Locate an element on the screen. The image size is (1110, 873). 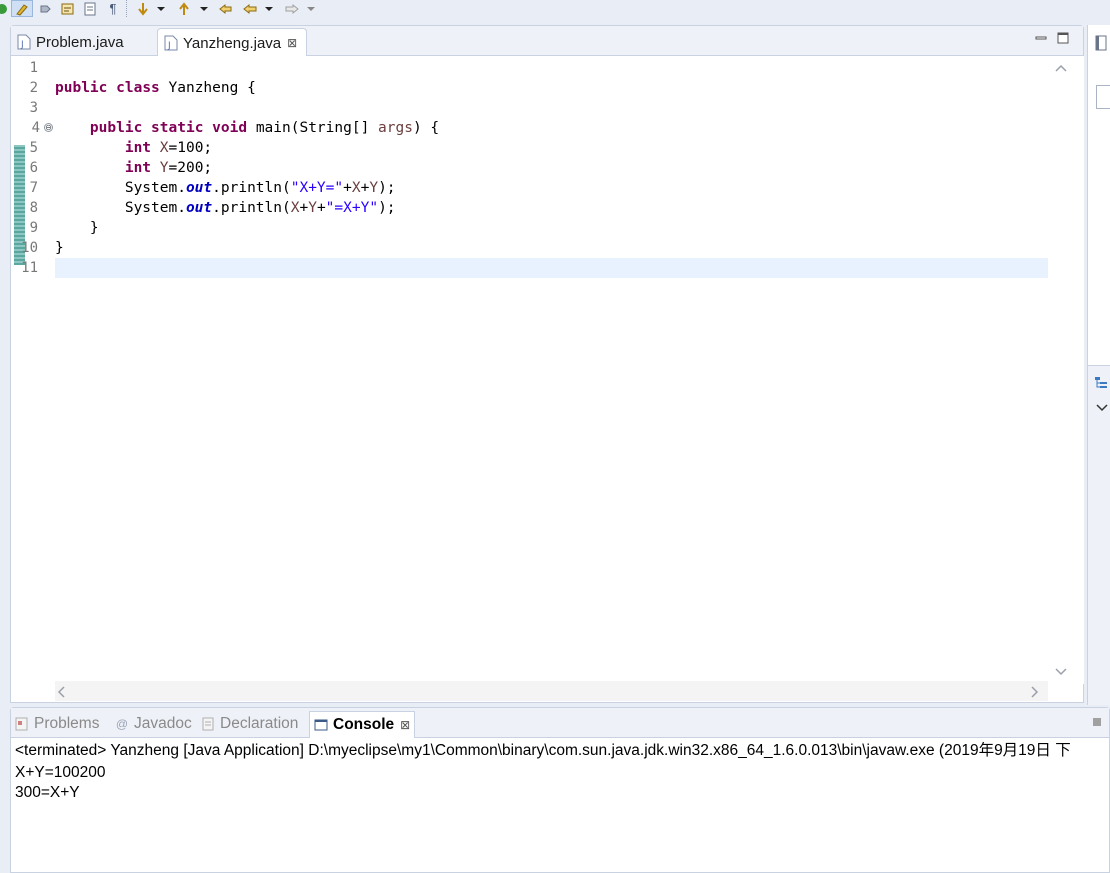
toolbar-separator is located at coordinates (127, 8).